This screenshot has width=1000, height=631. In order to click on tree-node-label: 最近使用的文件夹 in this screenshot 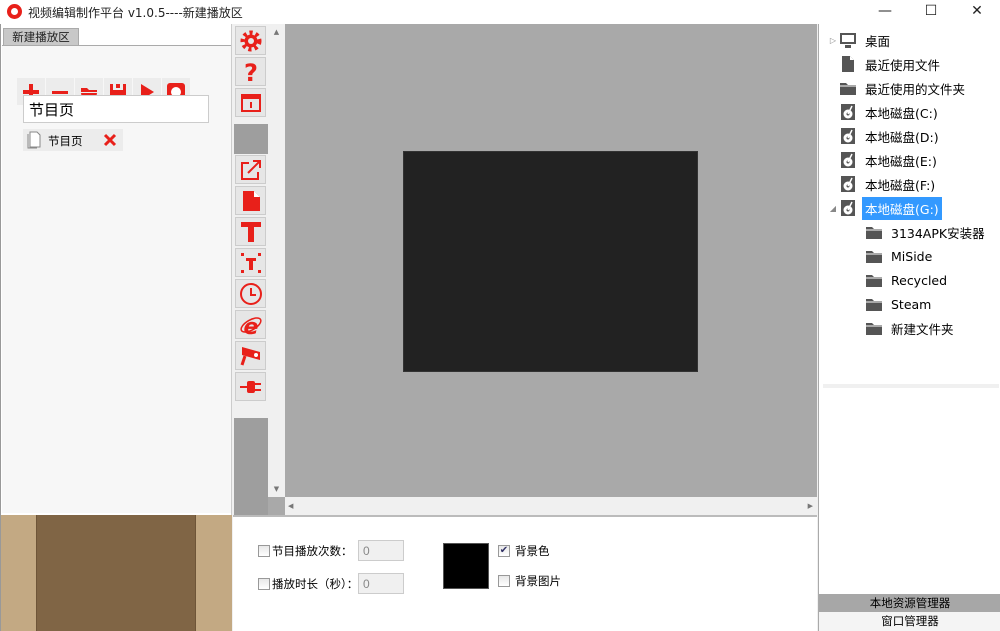, I will do `click(915, 89)`.